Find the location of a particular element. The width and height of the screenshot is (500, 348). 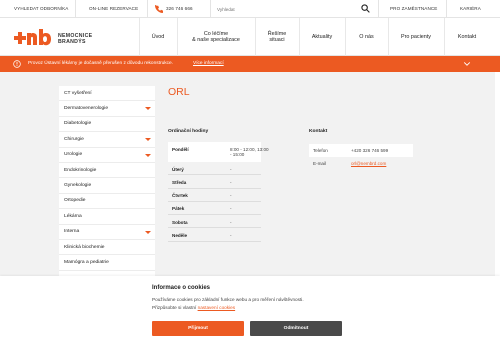

sidebar-item-chirurgie: Chirurgie is located at coordinates (107, 140).